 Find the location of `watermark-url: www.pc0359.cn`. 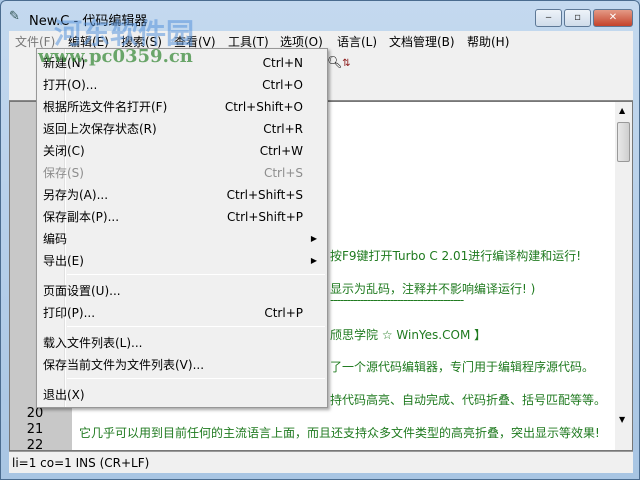

watermark-url: www.pc0359.cn is located at coordinates (115, 56).